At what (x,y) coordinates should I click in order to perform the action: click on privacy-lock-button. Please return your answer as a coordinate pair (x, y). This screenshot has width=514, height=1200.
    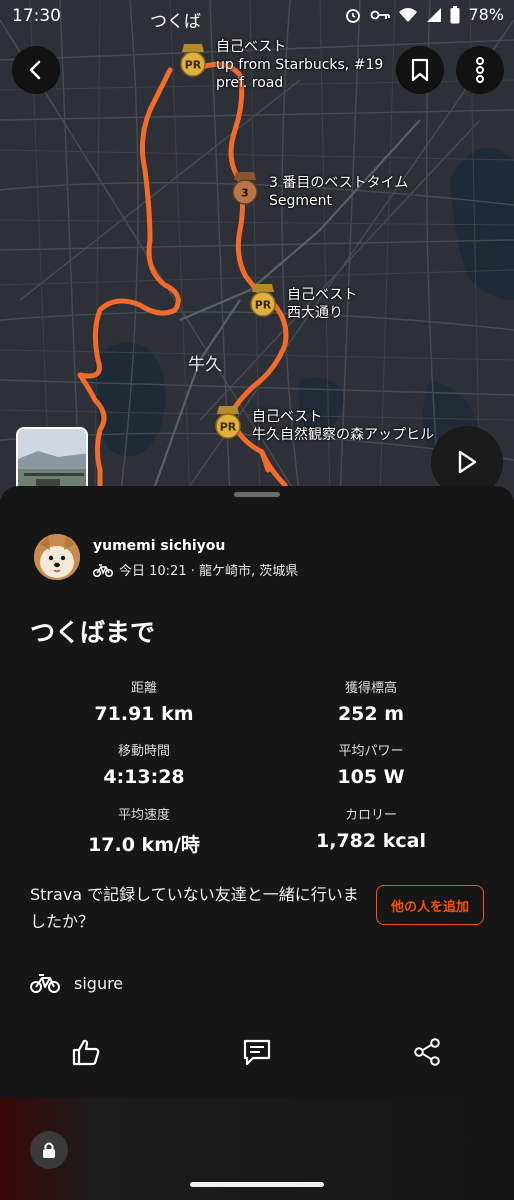
    Looking at the image, I should click on (49, 1150).